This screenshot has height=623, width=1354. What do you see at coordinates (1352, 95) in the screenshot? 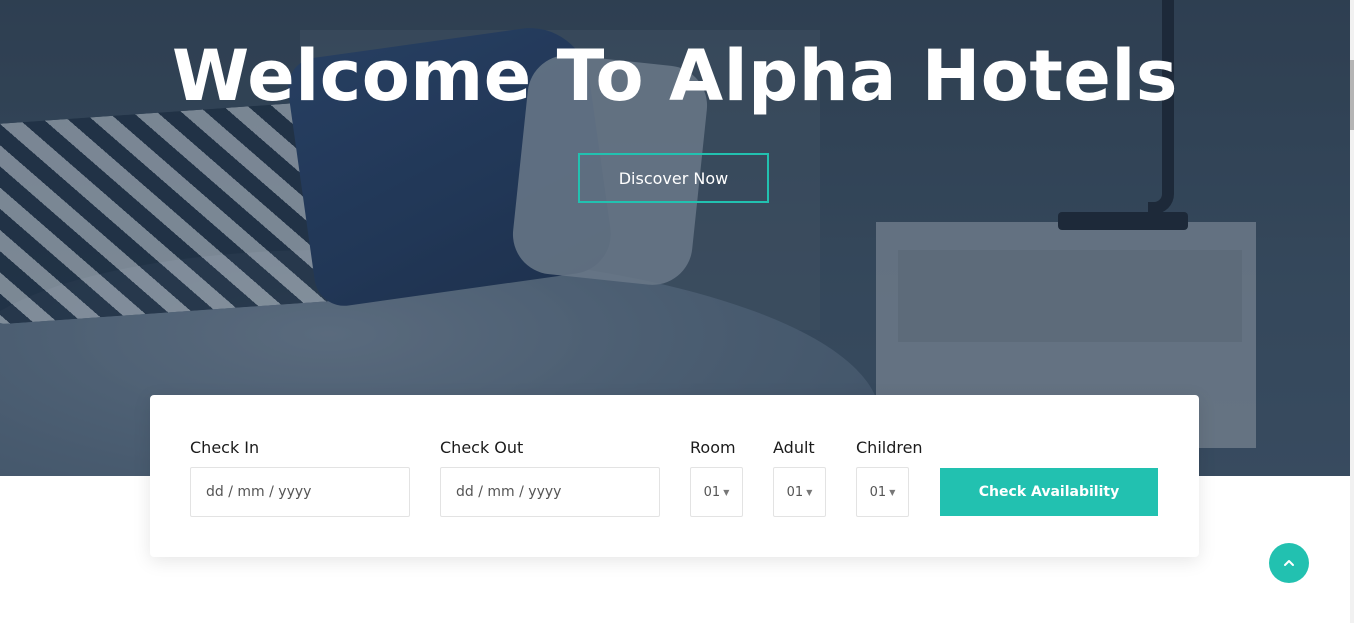
I see `scrollbar-thumb` at bounding box center [1352, 95].